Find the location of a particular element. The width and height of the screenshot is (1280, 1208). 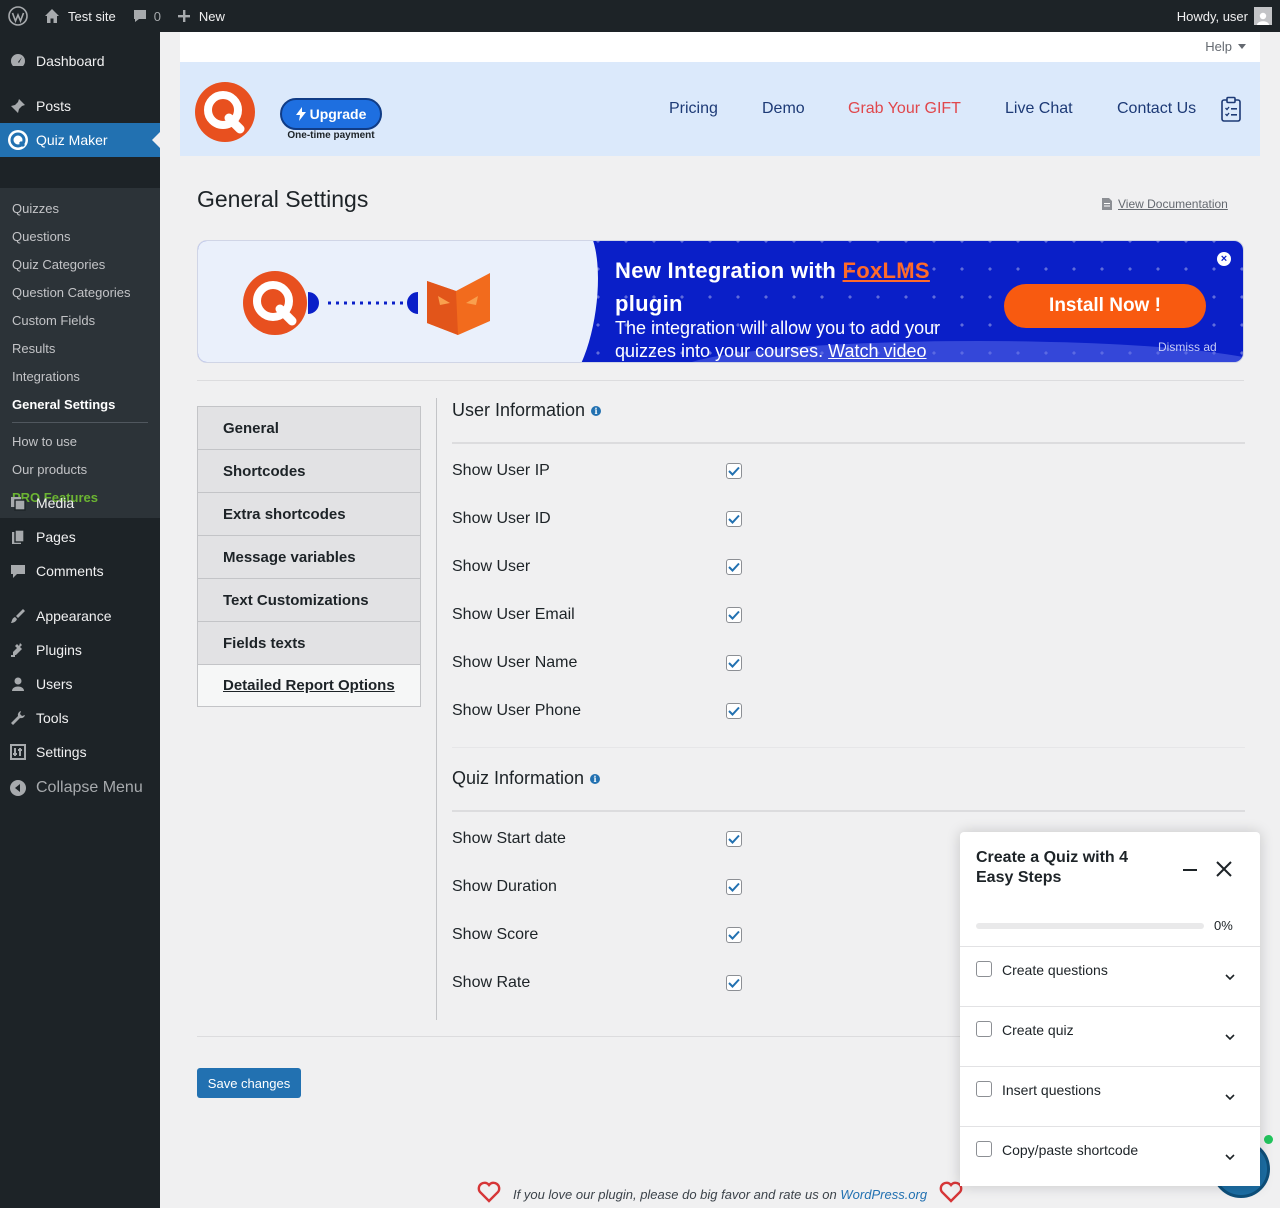

wizard-step-insert-questions: Insert questions is located at coordinates (1110, 1096).